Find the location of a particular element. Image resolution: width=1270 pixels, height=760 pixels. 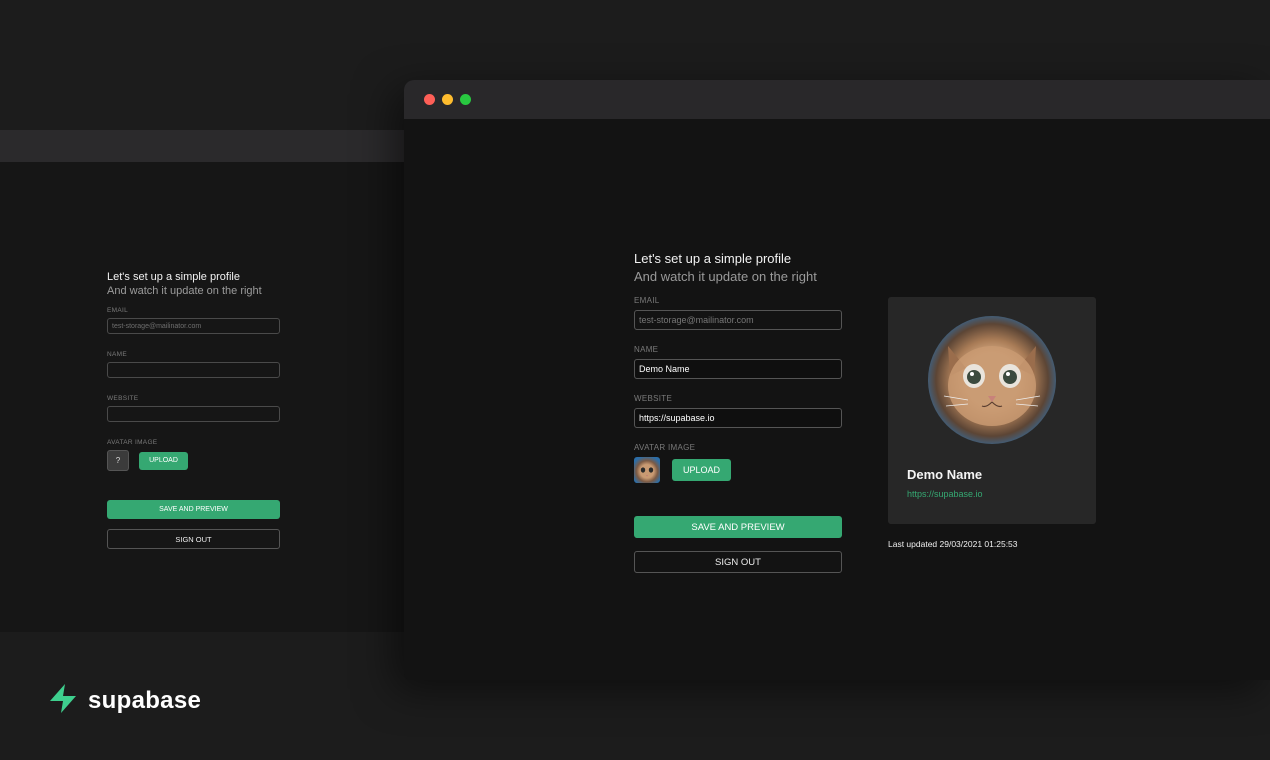

maximize-window-button is located at coordinates (465, 99).